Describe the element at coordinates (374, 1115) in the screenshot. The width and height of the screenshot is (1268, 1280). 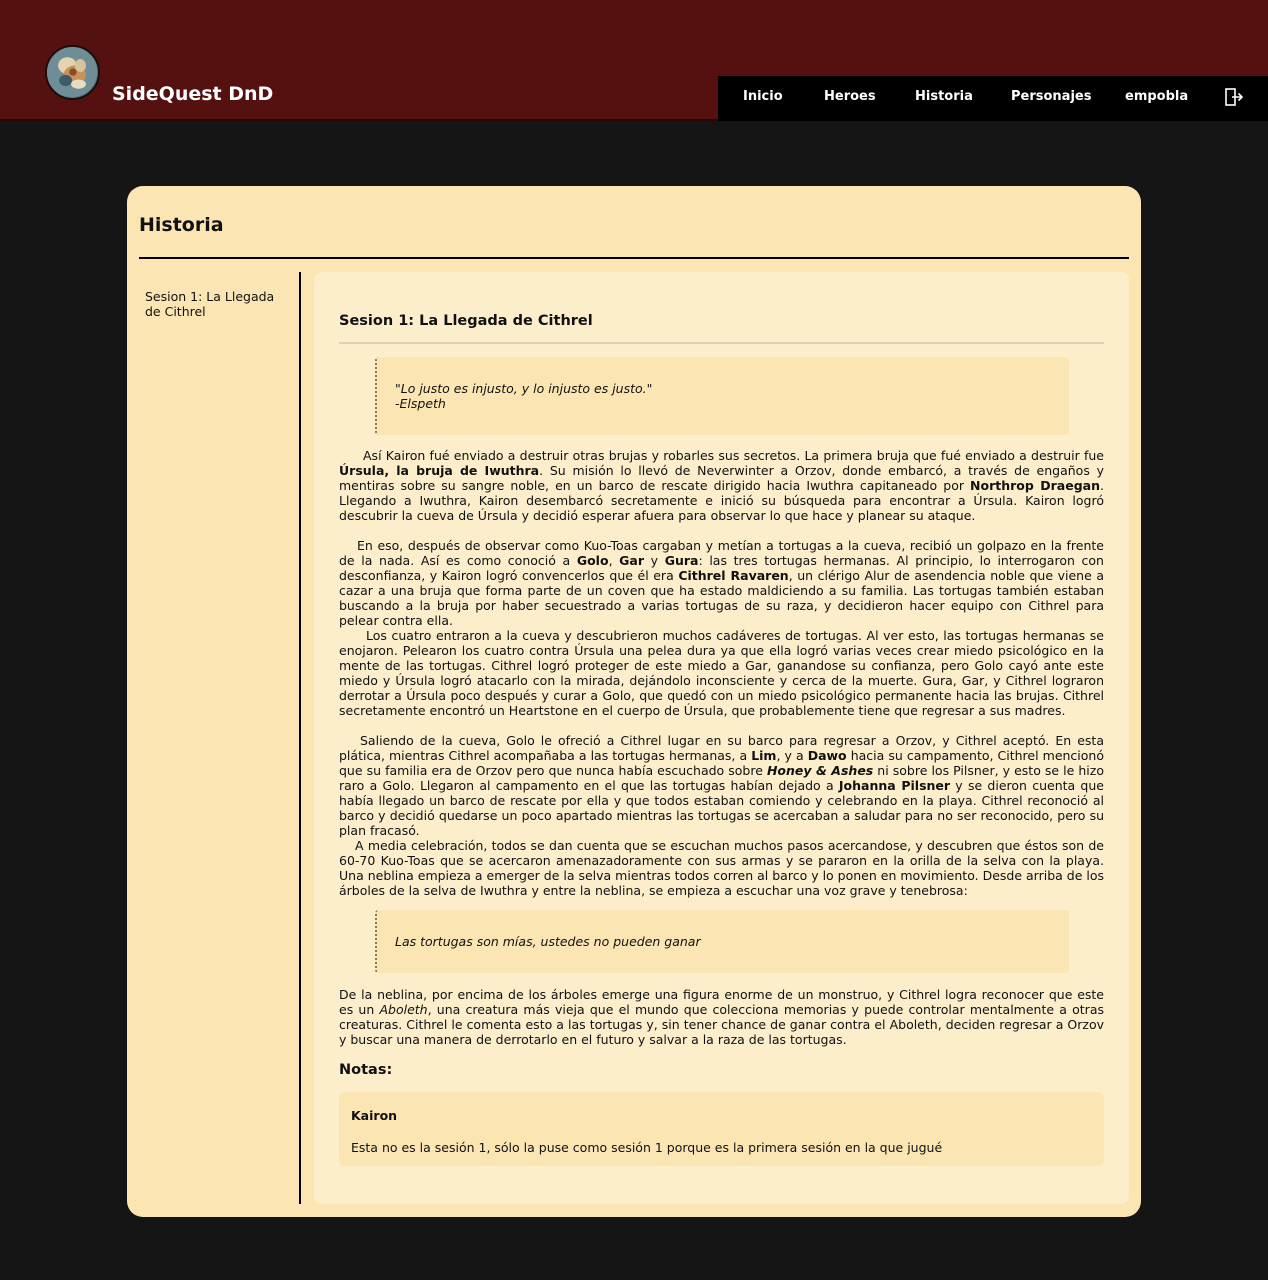
I see `note-author: Kairon` at that location.